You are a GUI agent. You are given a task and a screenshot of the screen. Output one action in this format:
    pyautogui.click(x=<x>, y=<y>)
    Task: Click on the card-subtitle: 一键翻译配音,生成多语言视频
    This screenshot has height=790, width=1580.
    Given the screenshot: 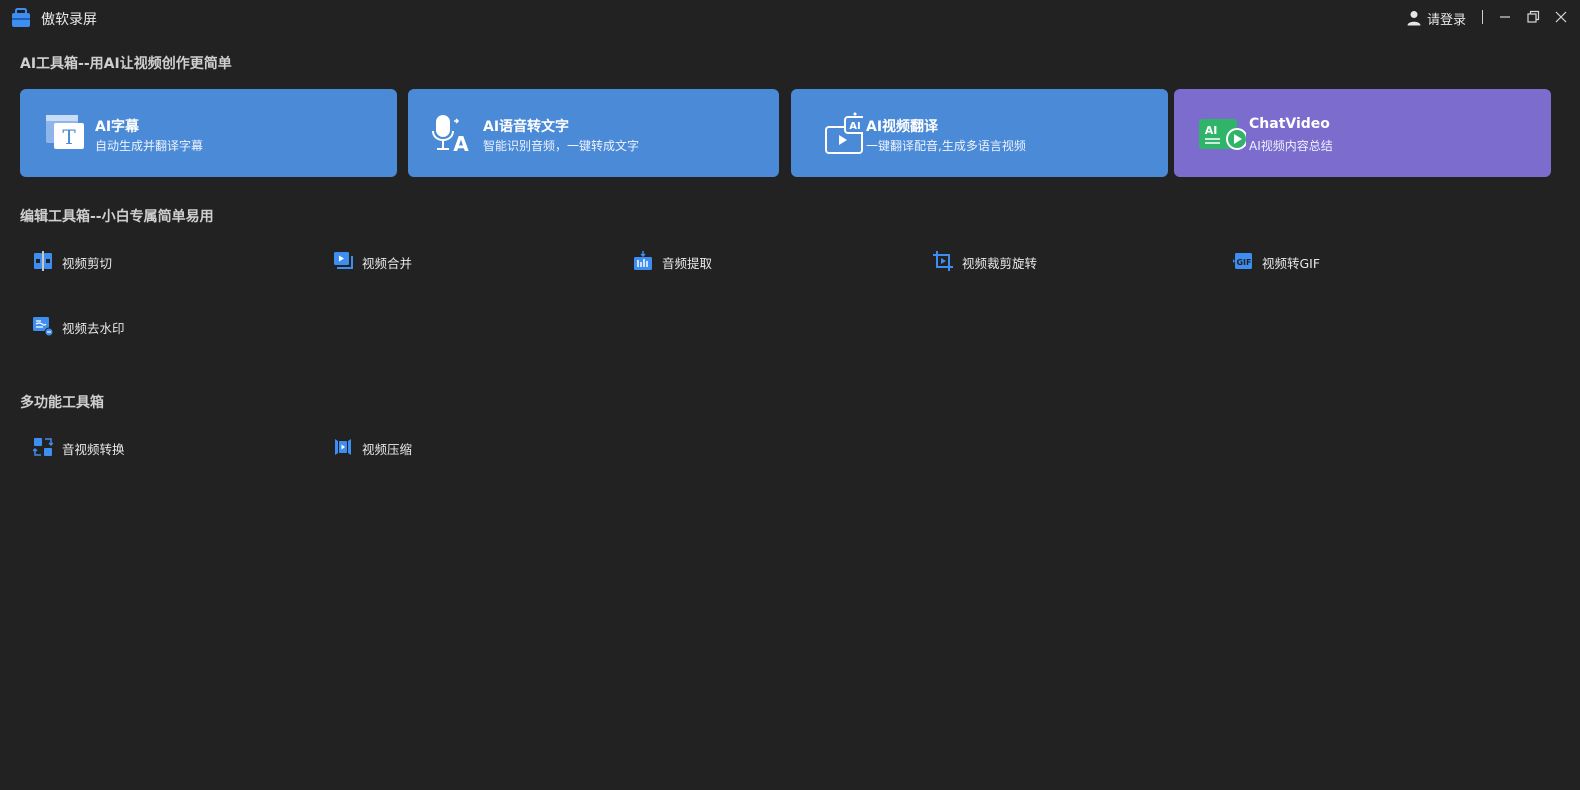 What is the action you would take?
    pyautogui.click(x=946, y=146)
    